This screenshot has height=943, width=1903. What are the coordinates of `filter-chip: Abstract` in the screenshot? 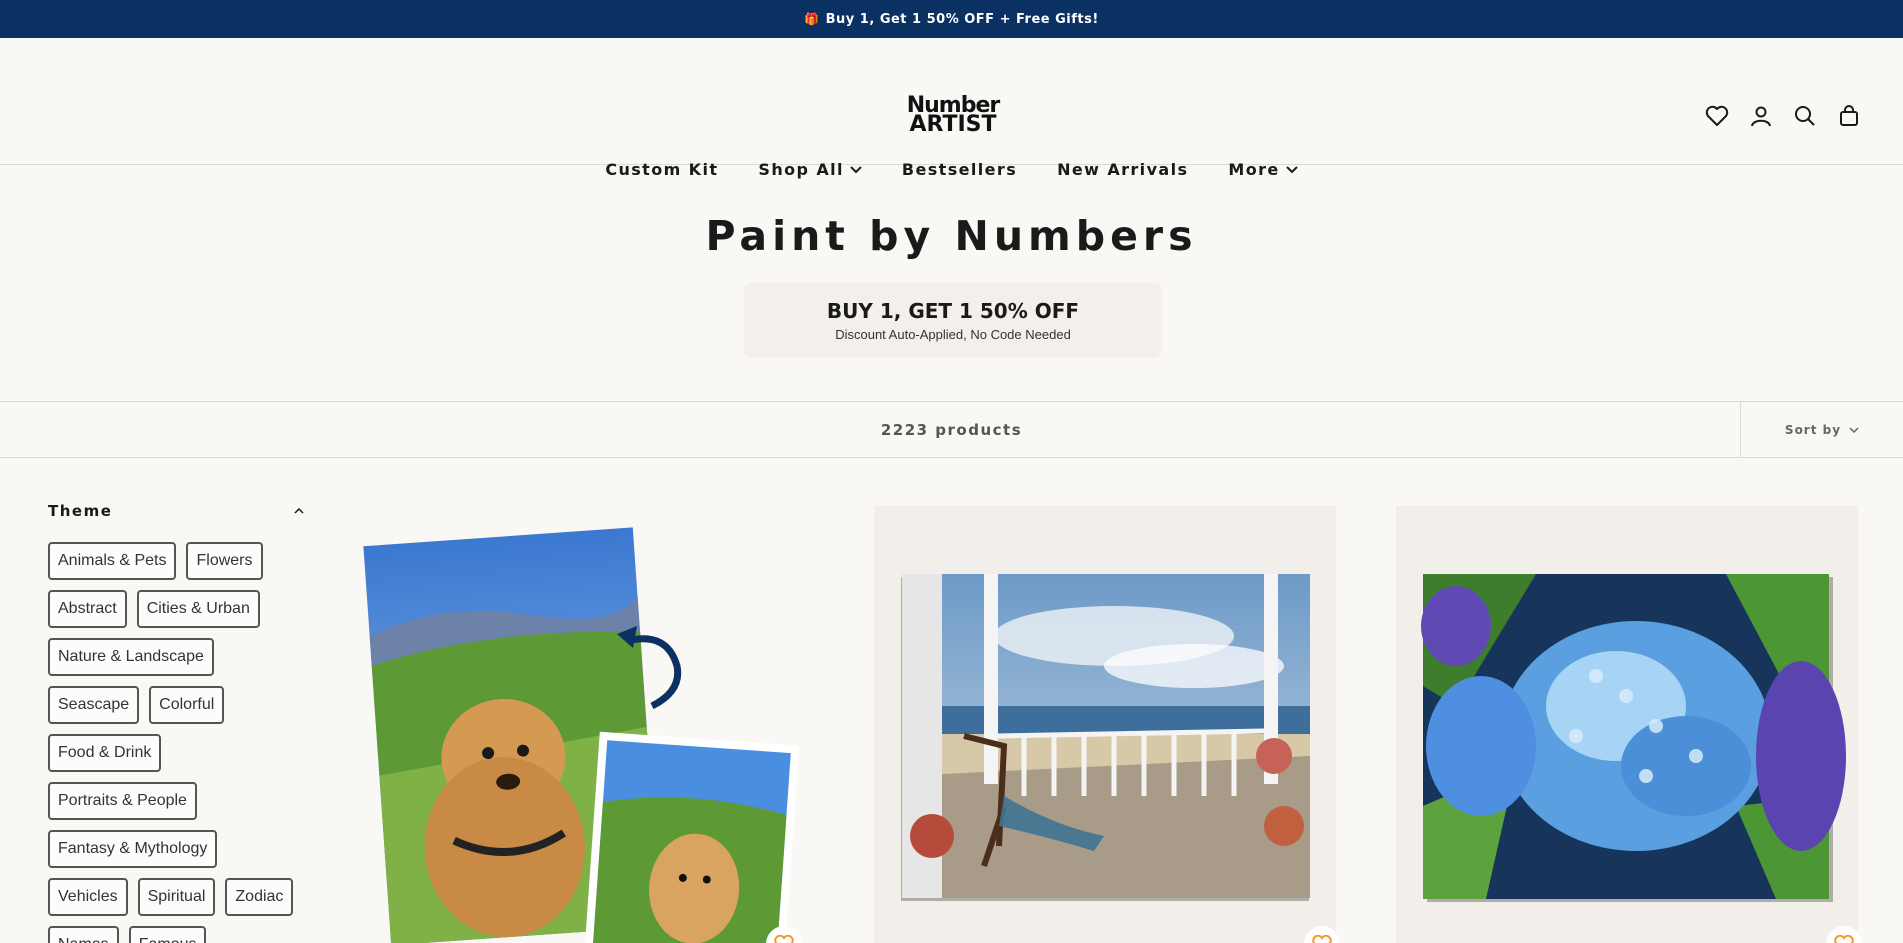 It's located at (87, 609).